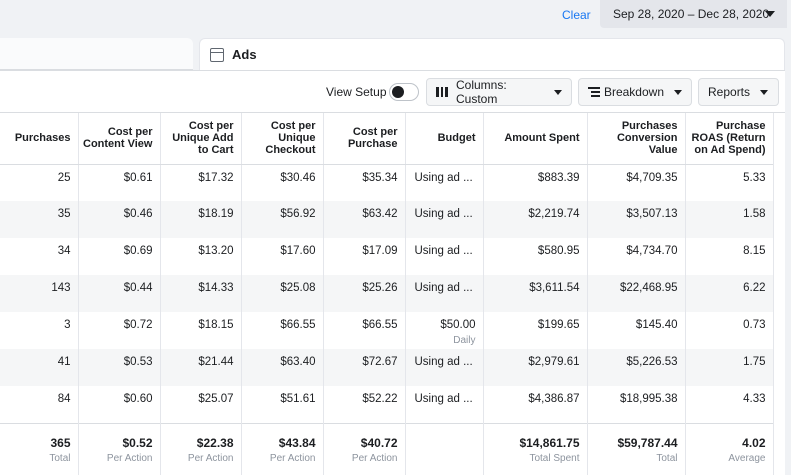 This screenshot has width=791, height=475. I want to click on header-cost-per-purchase: Cost per Purchase, so click(364, 139).